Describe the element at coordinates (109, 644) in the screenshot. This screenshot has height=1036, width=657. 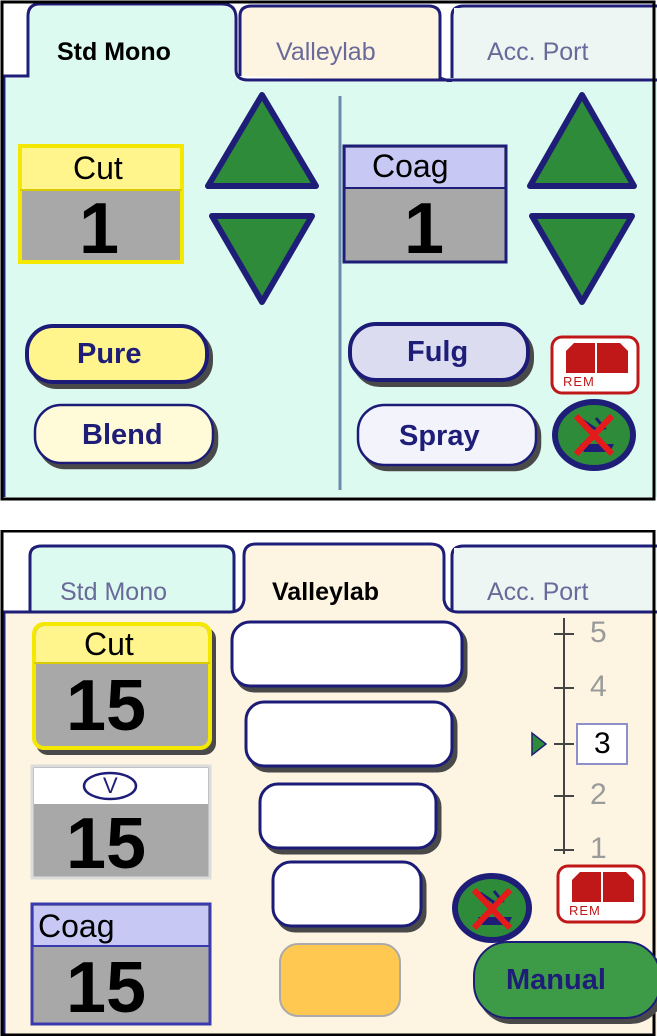
I see `cut-label-2: Cut` at that location.